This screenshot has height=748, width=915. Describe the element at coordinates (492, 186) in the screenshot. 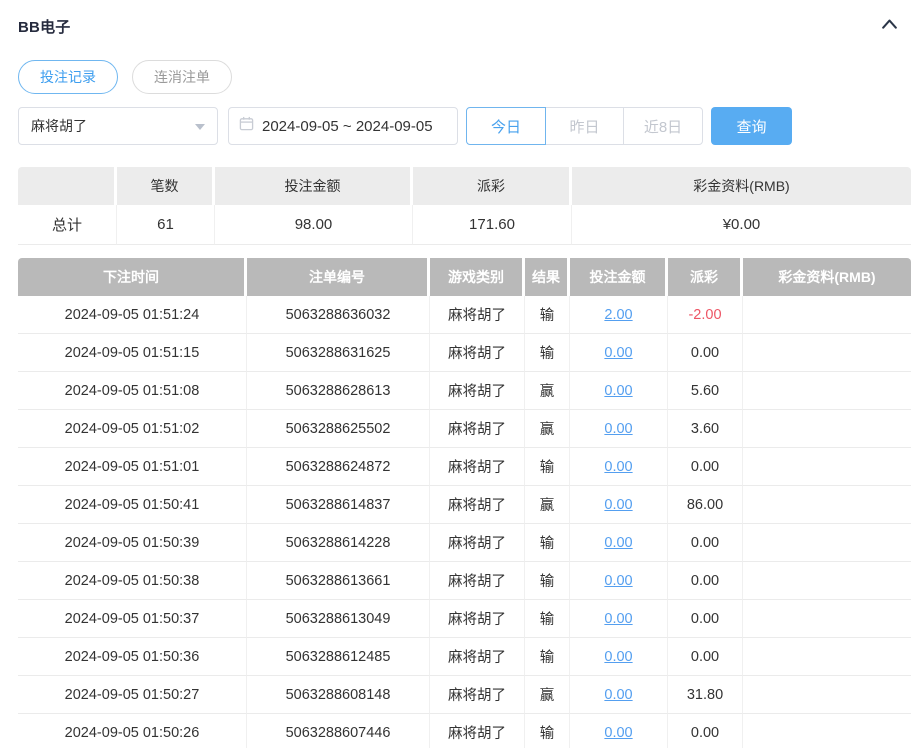

I see `summary-header-payout: 派彩` at that location.